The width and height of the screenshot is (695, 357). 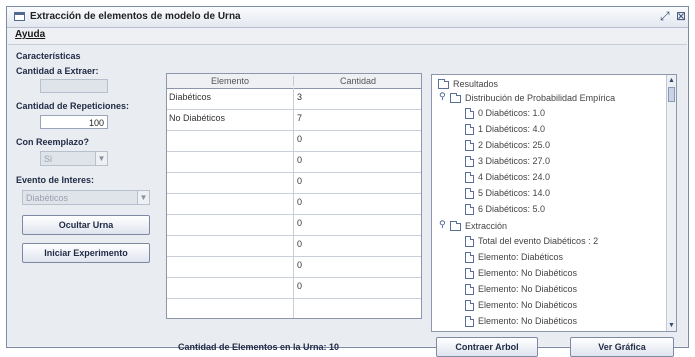 What do you see at coordinates (48, 159) in the screenshot?
I see `reemplazo-value: Si` at bounding box center [48, 159].